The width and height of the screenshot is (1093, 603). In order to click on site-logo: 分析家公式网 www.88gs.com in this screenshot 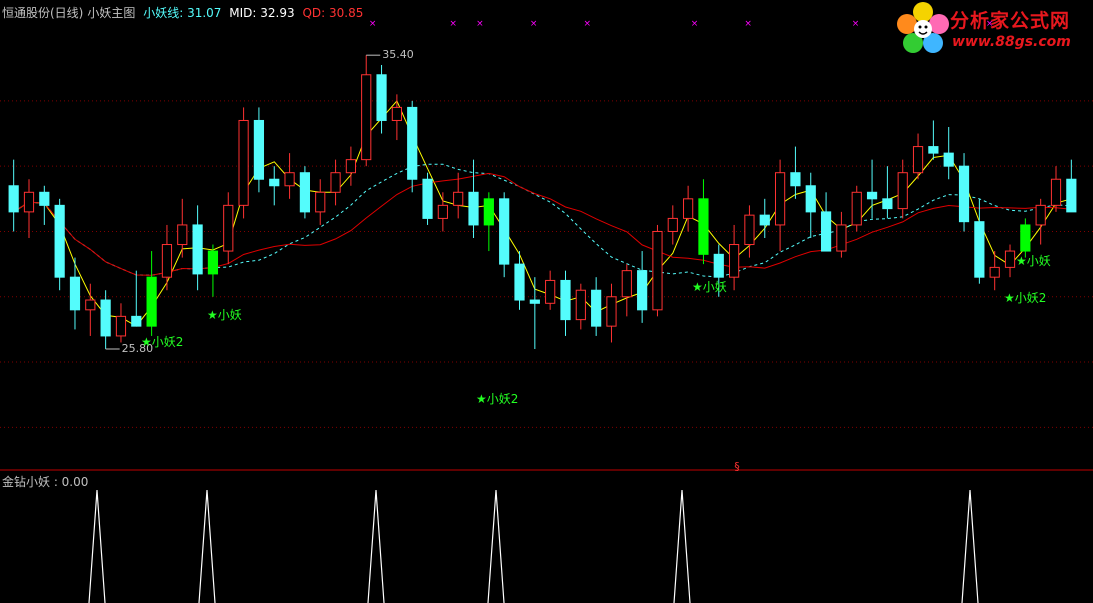, I will do `click(992, 29)`.